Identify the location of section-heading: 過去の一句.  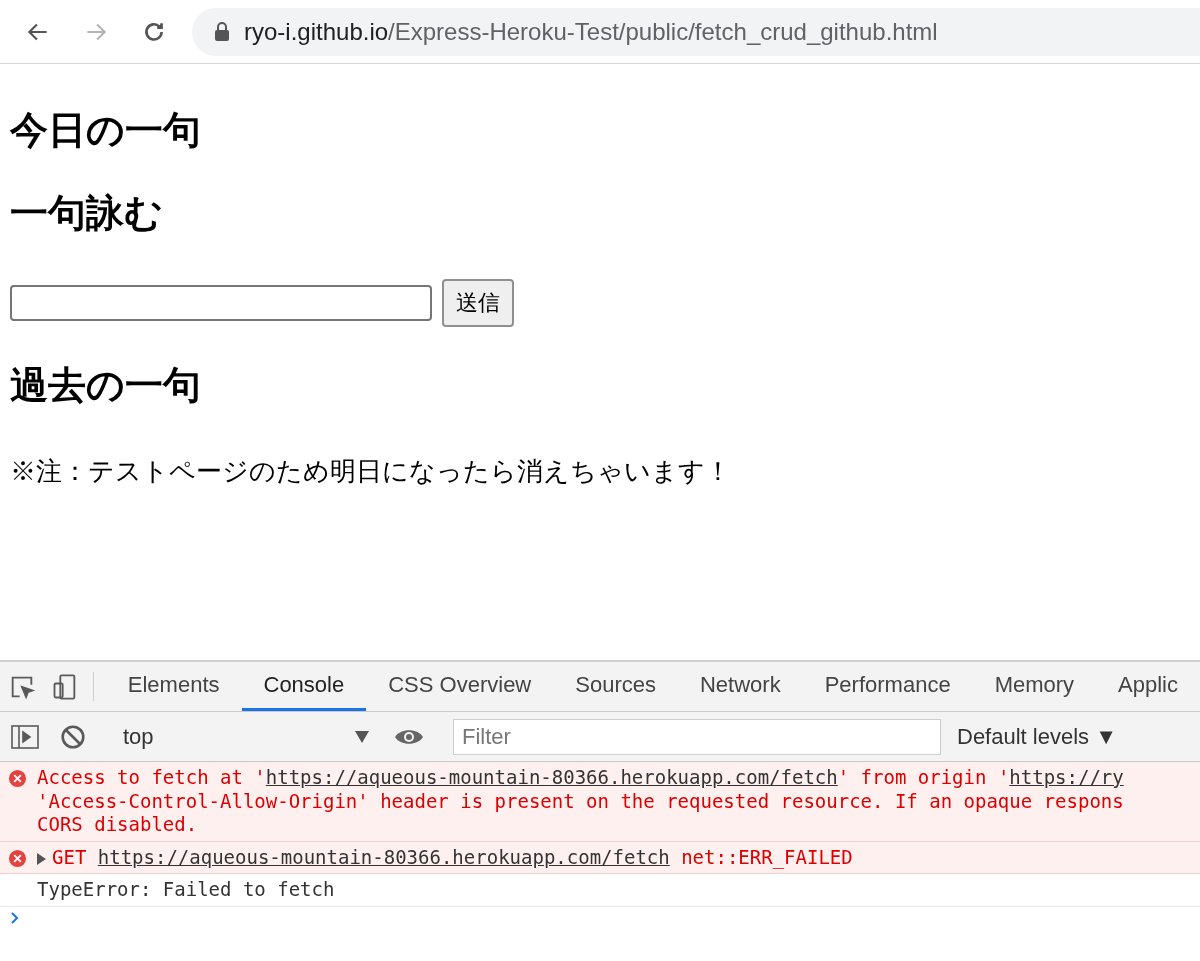
(106, 385).